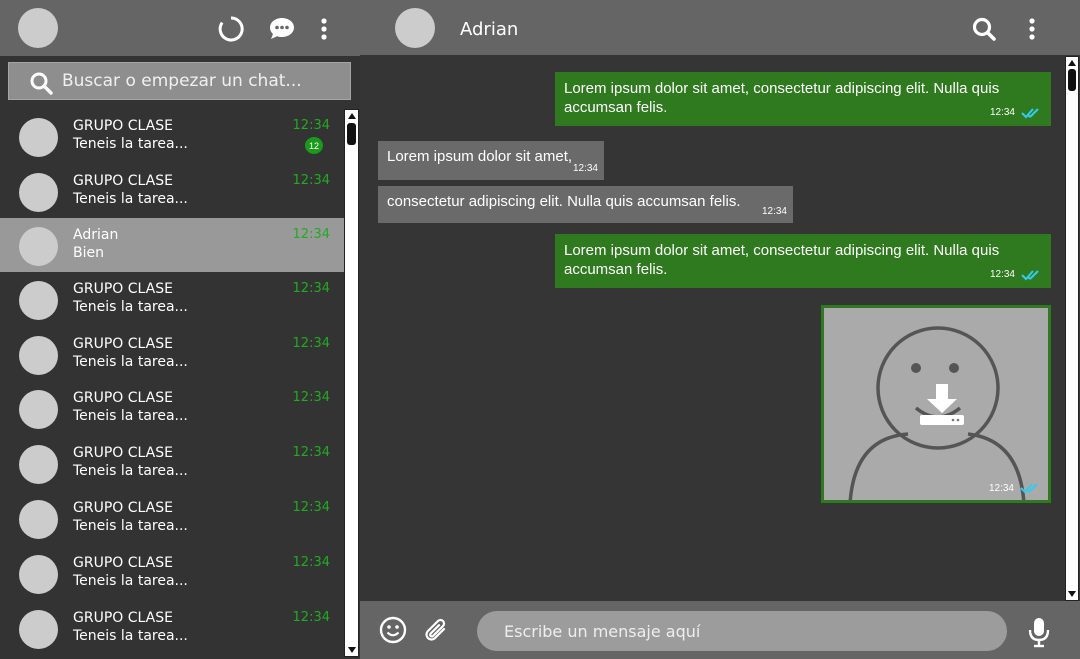  I want to click on unread-badge: 12, so click(314, 145).